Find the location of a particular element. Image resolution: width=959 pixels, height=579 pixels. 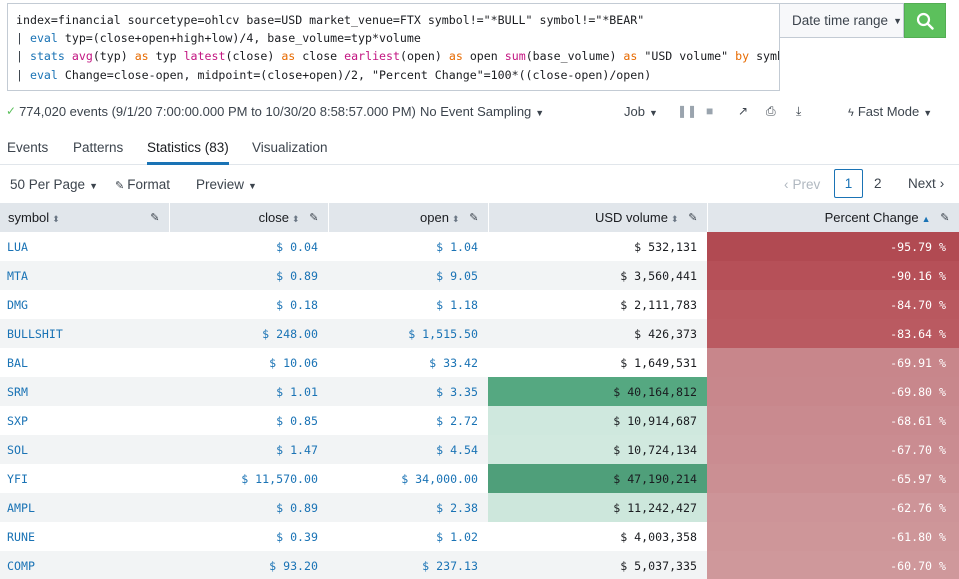

cell-open: $ 9.05 is located at coordinates (408, 275).